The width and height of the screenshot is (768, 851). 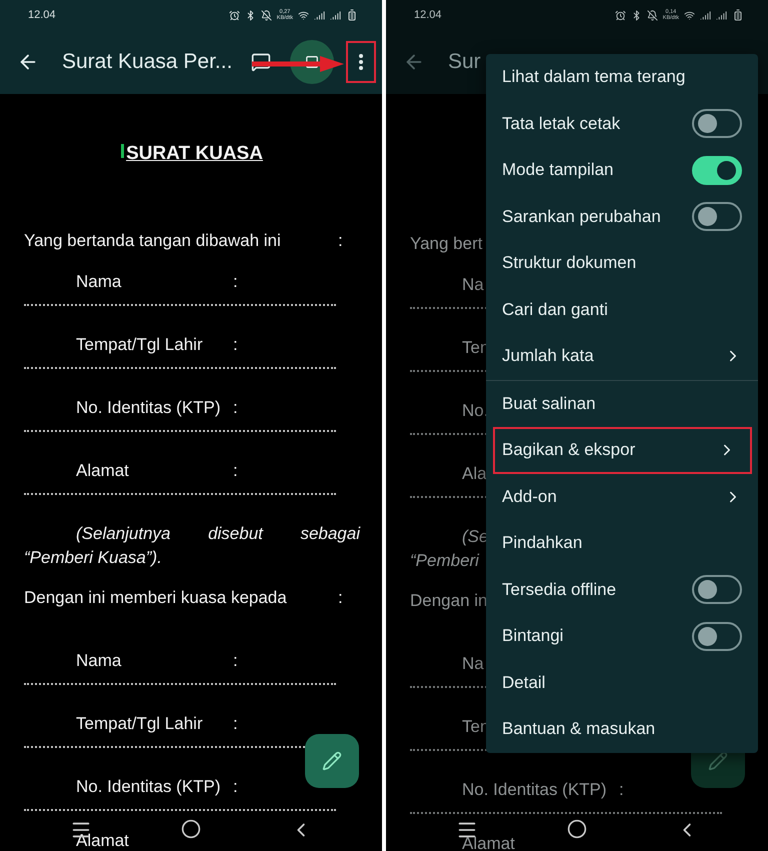 I want to click on edit-button, so click(x=332, y=761).